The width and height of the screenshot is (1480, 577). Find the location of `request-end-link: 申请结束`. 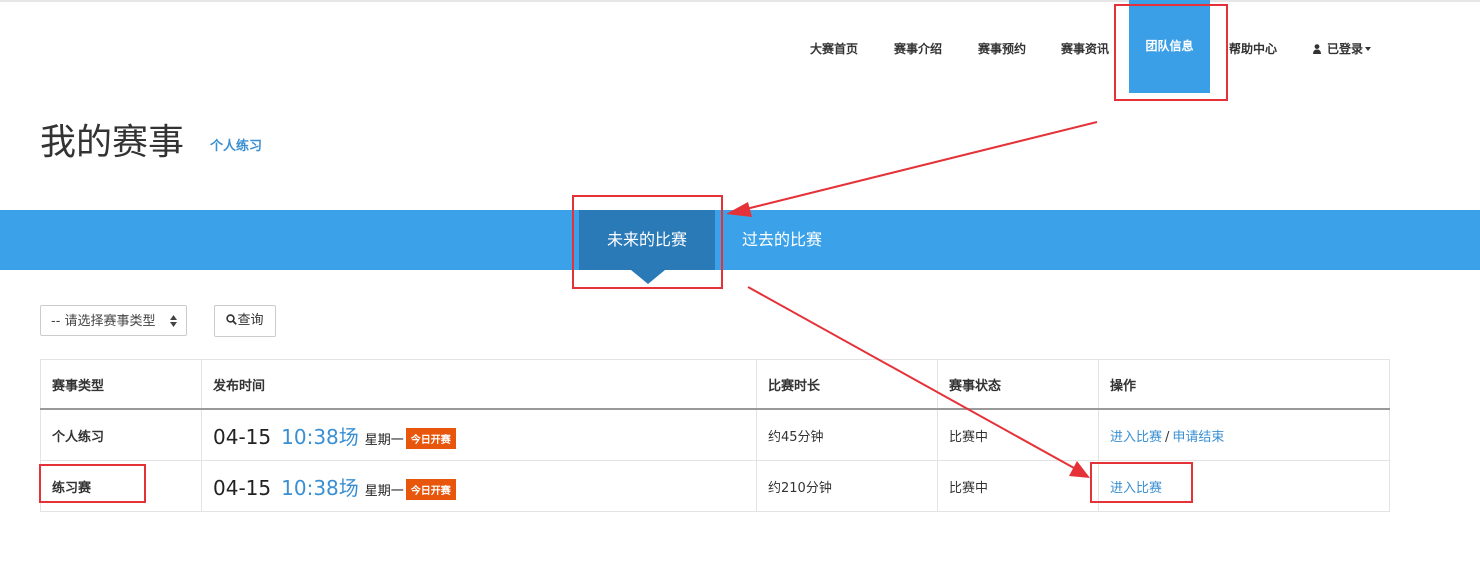

request-end-link: 申请结束 is located at coordinates (1198, 437).